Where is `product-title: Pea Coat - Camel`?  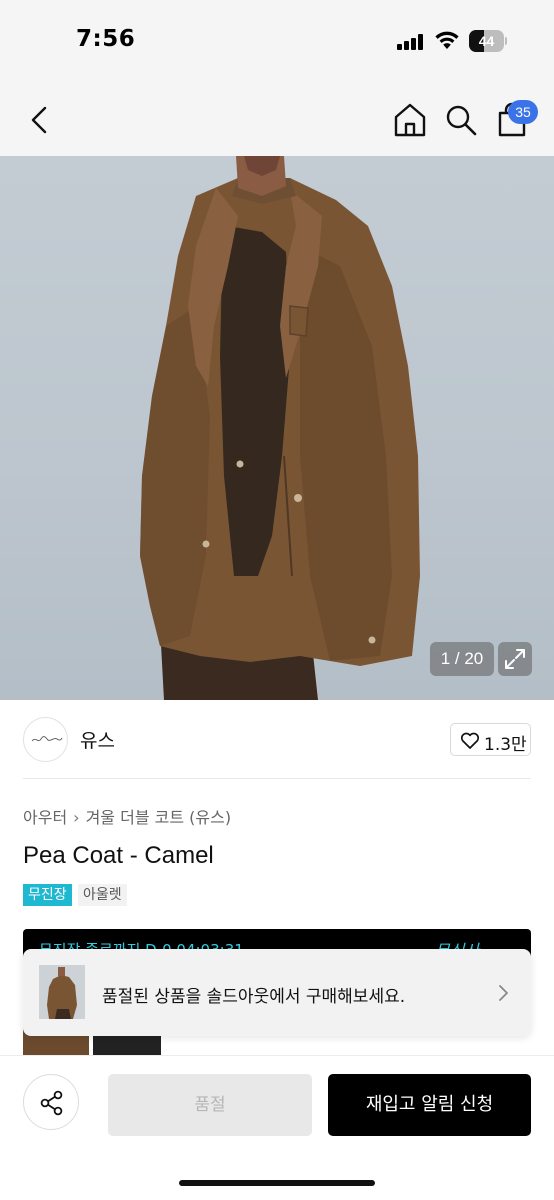 product-title: Pea Coat - Camel is located at coordinates (118, 855).